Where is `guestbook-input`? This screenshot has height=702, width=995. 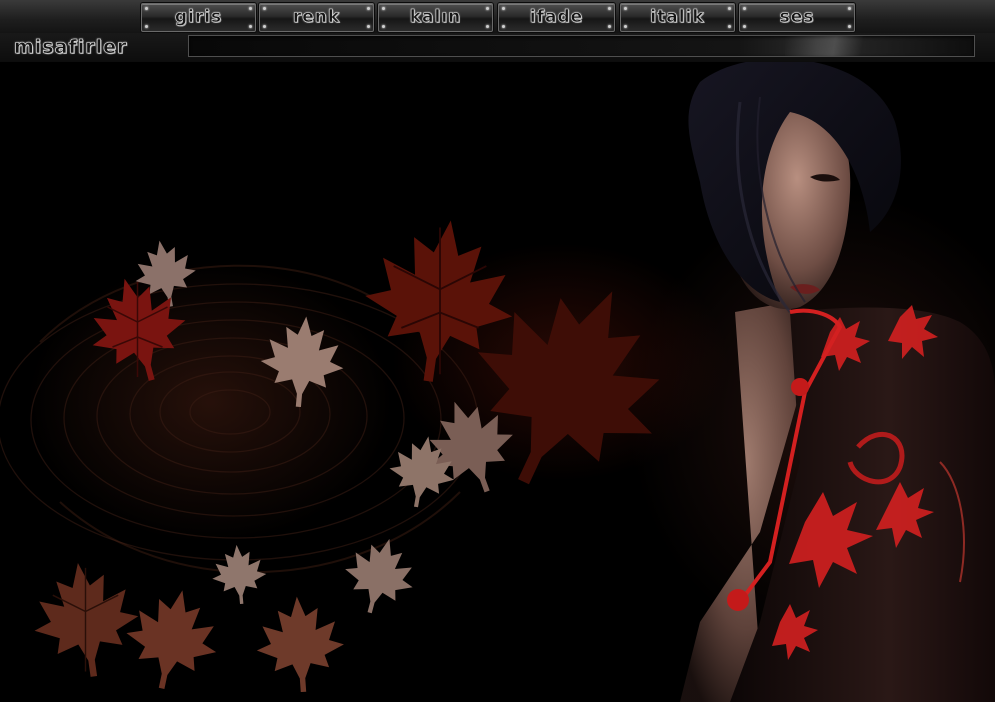 guestbook-input is located at coordinates (581, 46).